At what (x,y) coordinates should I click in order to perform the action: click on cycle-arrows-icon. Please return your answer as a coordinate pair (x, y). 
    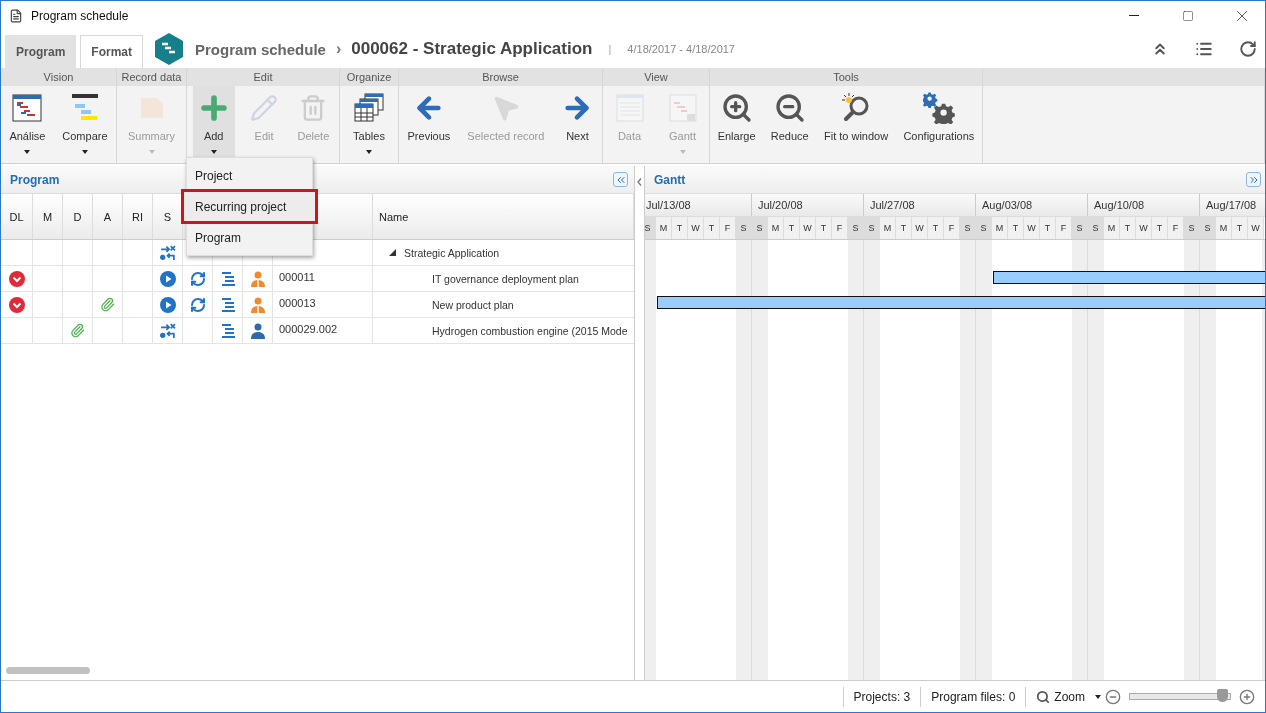
    Looking at the image, I should click on (197, 278).